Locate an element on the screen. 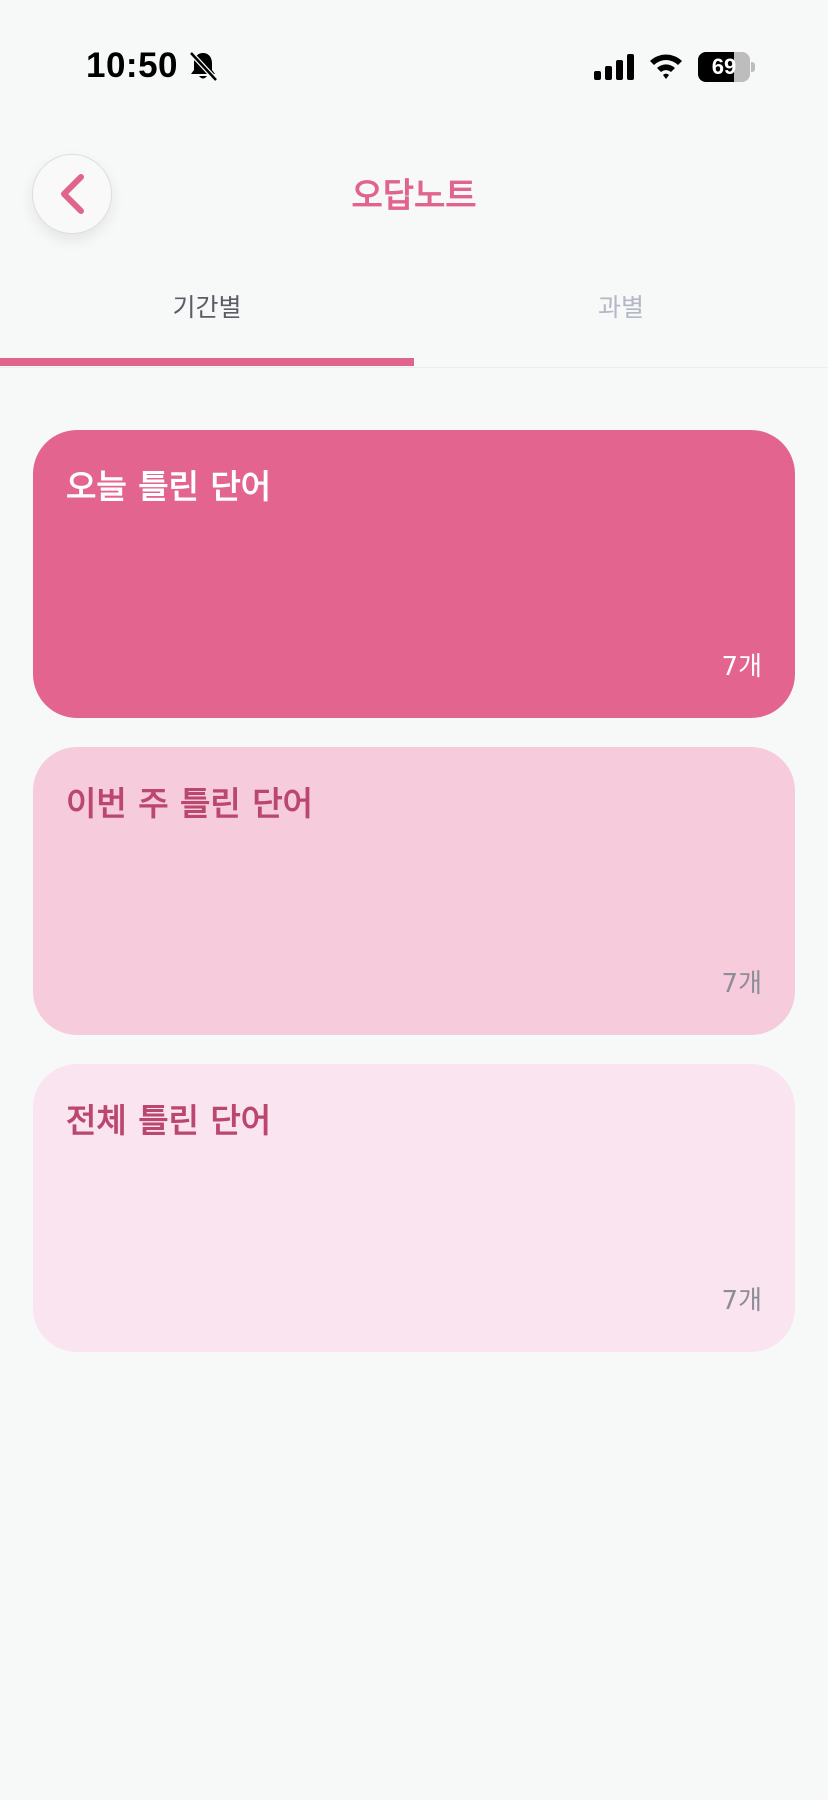  wifi-icon is located at coordinates (666, 66).